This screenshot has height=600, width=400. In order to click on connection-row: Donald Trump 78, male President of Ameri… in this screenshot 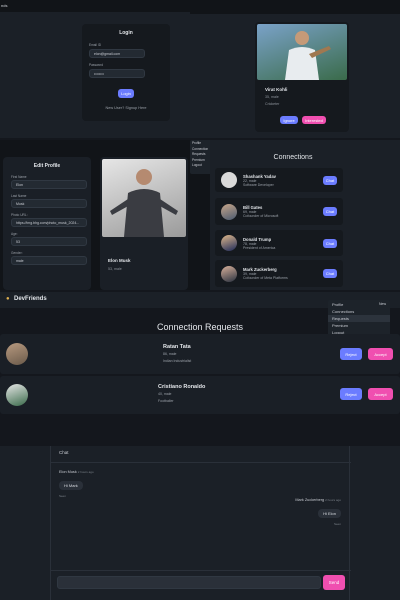, I will do `click(279, 243)`.